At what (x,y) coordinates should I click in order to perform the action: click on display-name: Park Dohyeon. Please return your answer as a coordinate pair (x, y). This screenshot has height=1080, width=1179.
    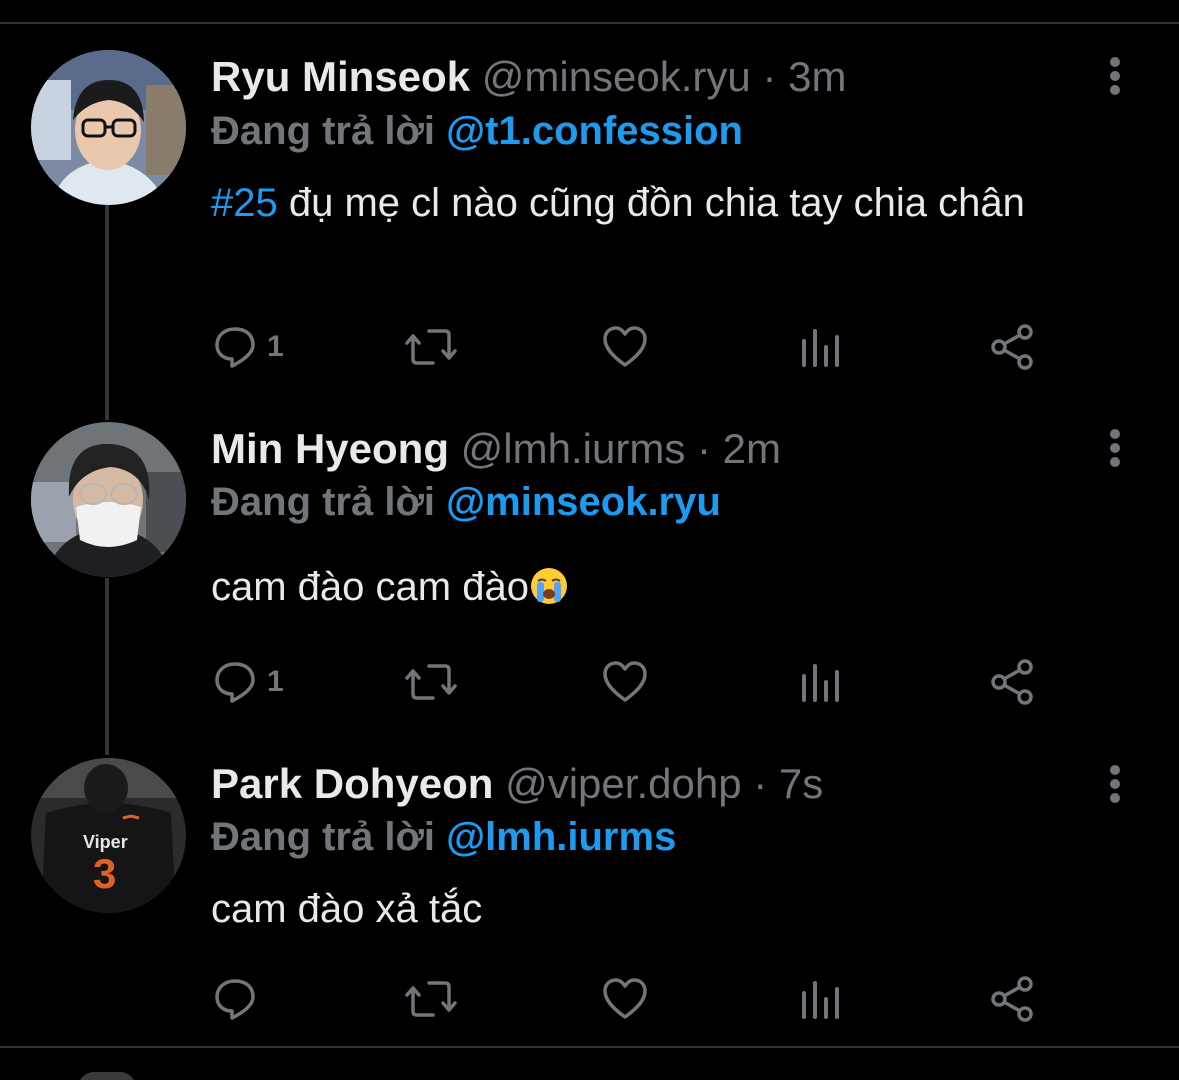
    Looking at the image, I should click on (352, 783).